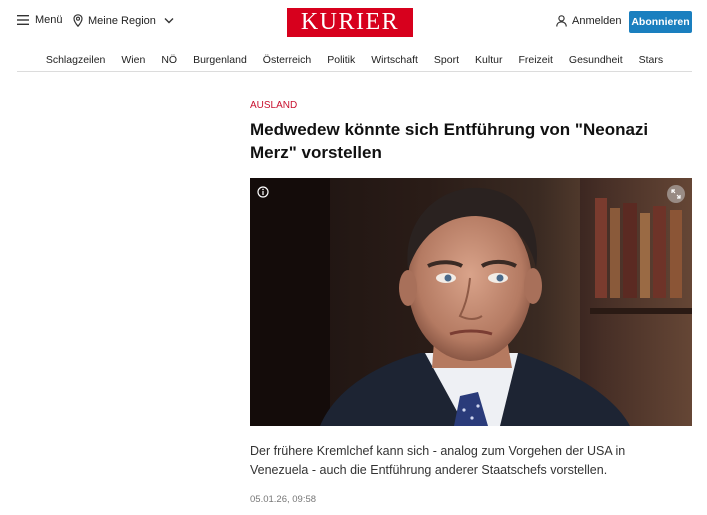  Describe the element at coordinates (597, 21) in the screenshot. I see `login-label: Anmelden` at that location.